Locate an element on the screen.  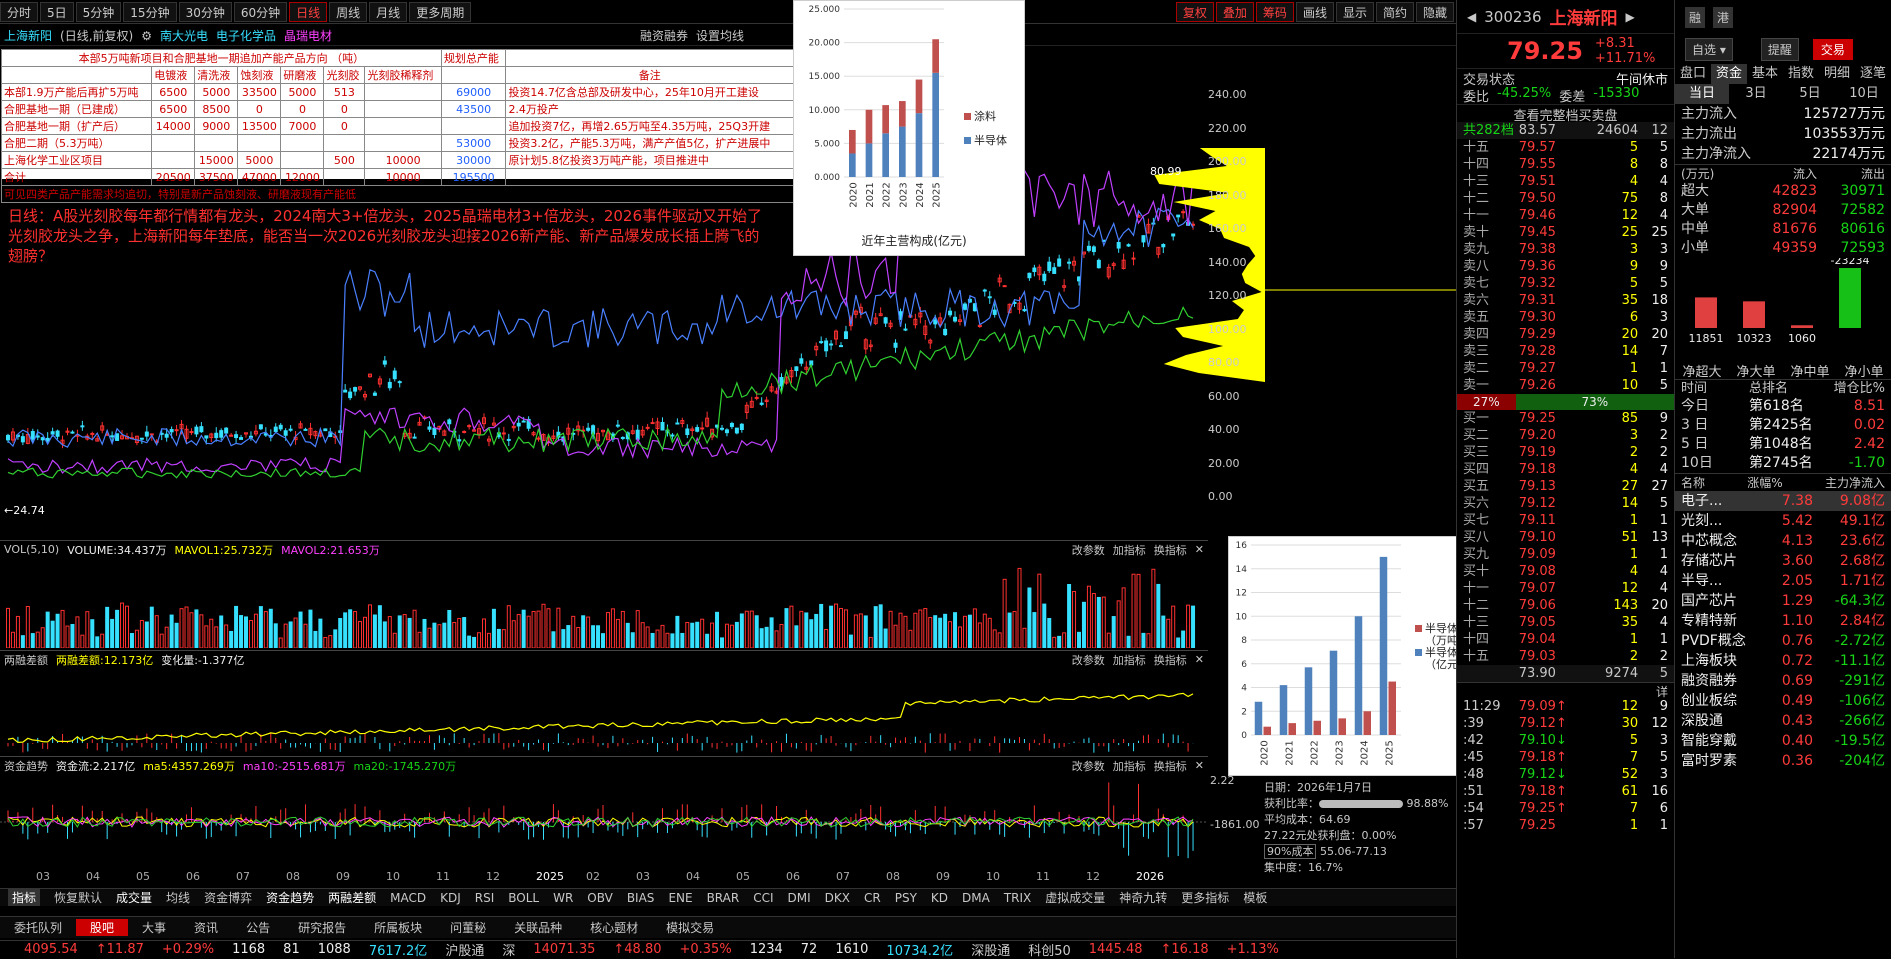
bottom-tab-6: 所属板块 is located at coordinates (398, 927).